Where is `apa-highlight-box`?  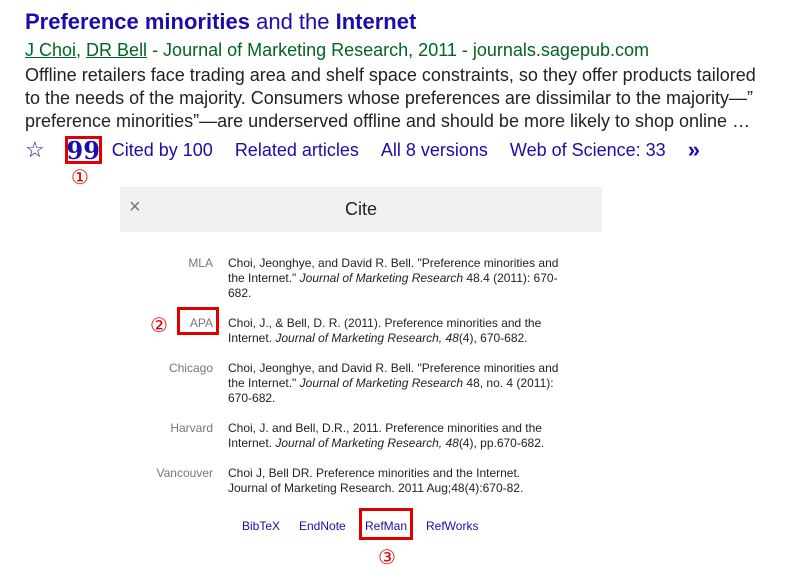
apa-highlight-box is located at coordinates (198, 321).